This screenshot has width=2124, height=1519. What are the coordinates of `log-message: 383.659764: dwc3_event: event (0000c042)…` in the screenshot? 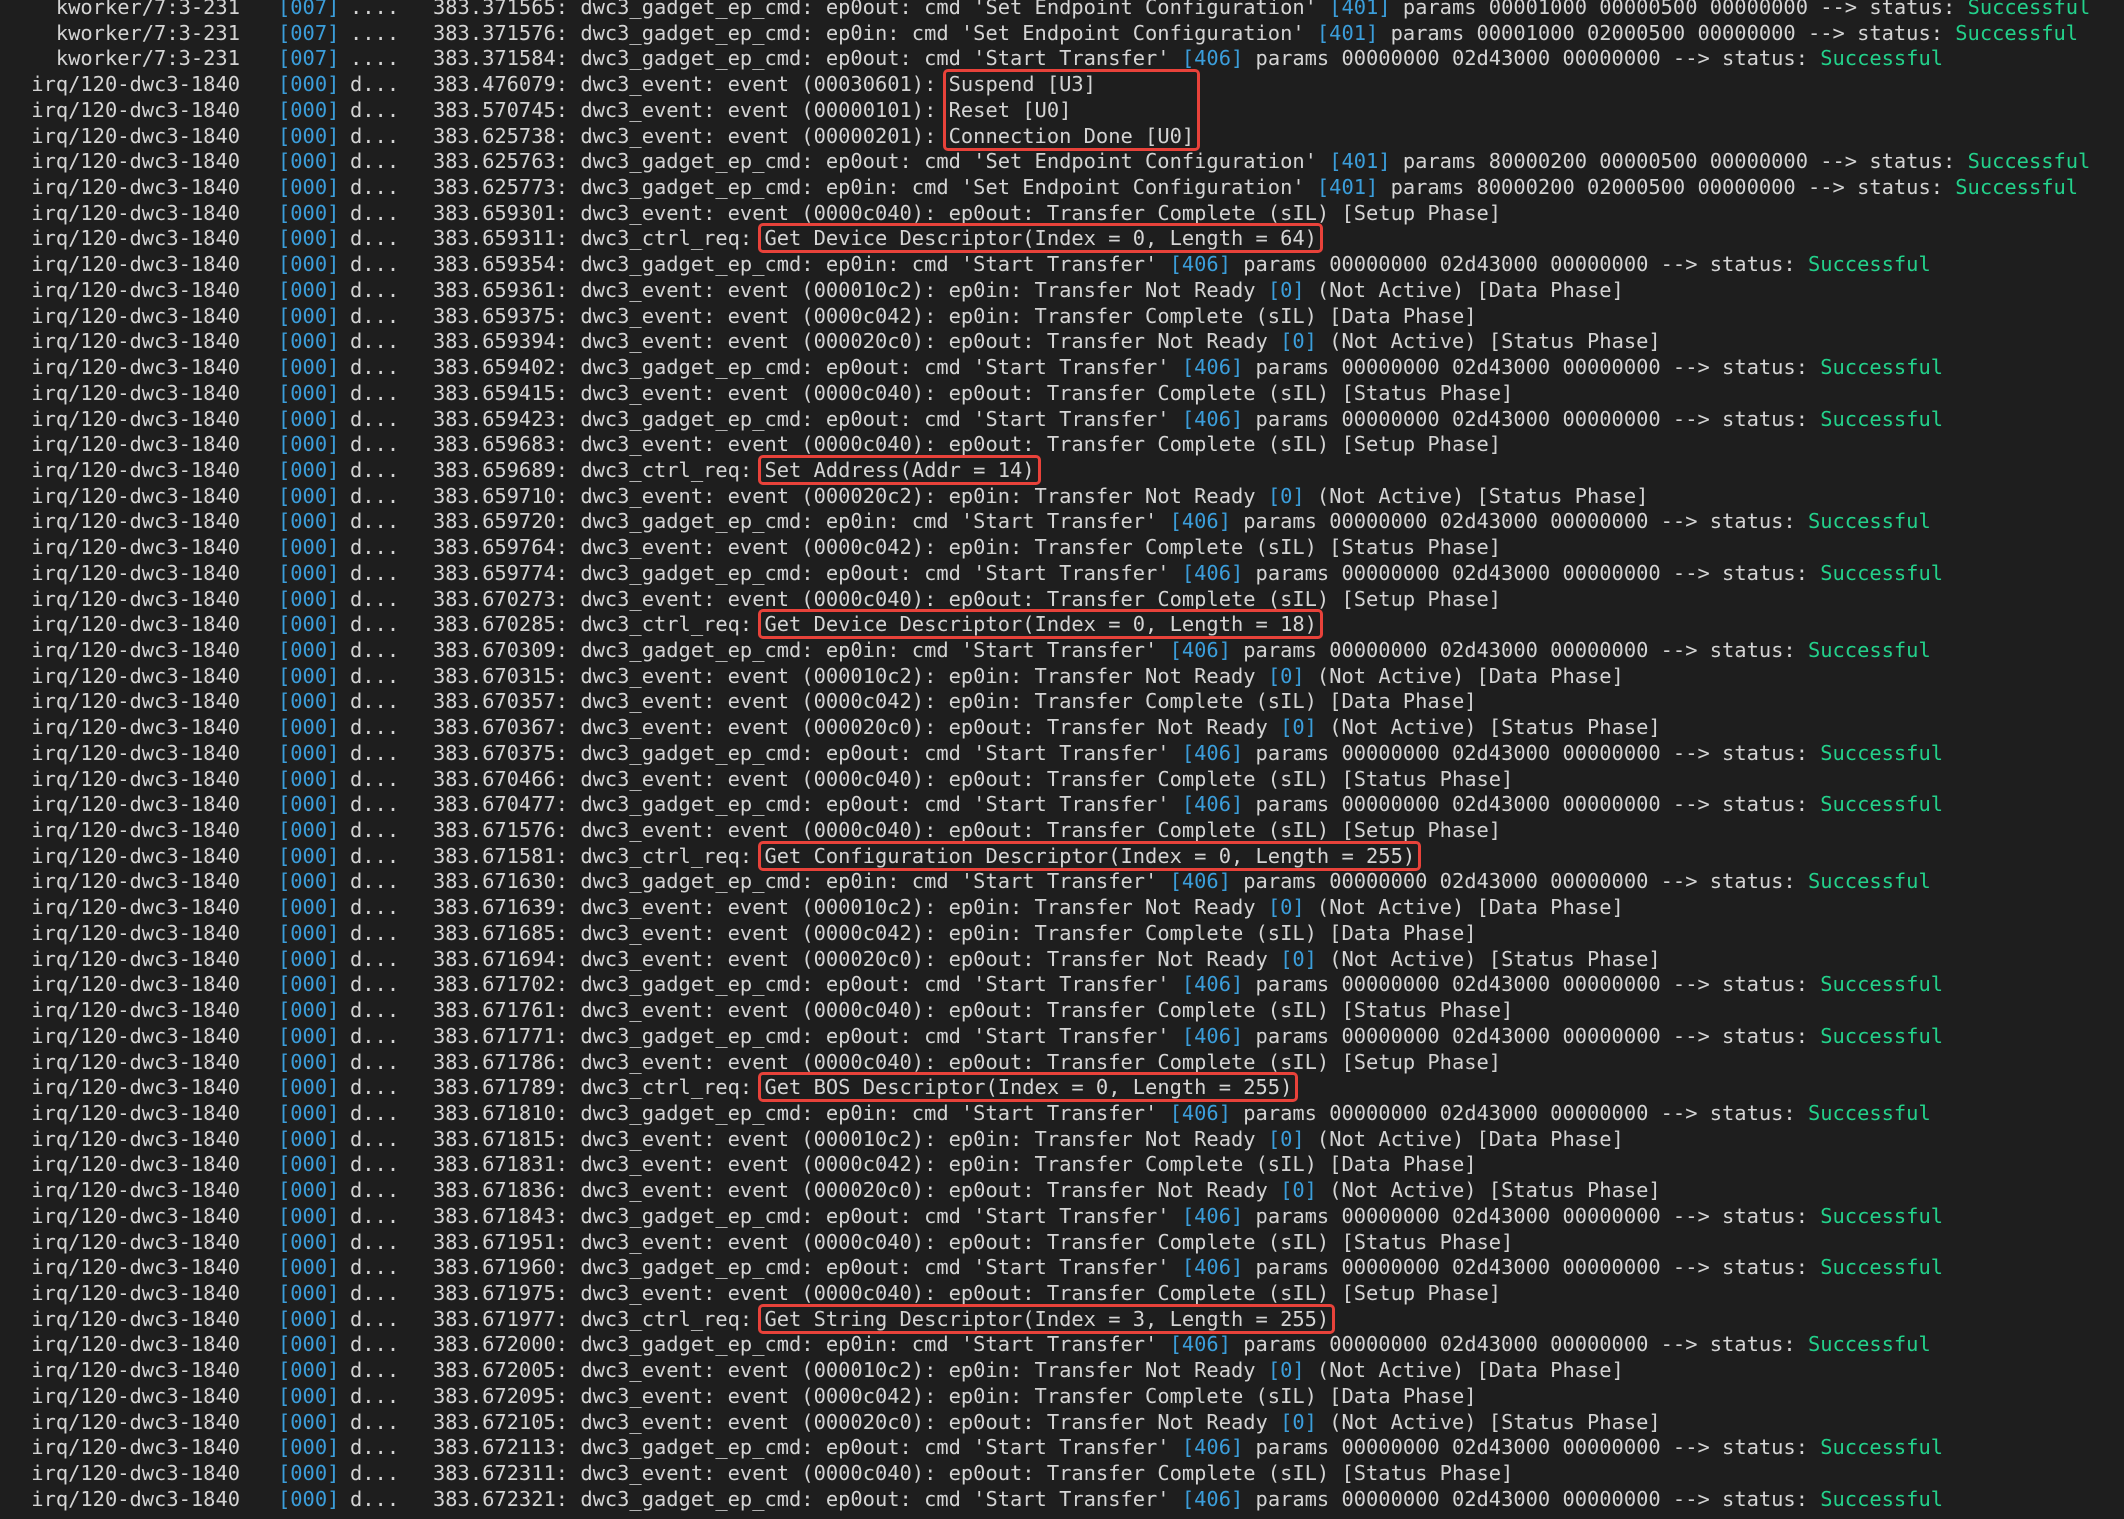 It's located at (967, 547).